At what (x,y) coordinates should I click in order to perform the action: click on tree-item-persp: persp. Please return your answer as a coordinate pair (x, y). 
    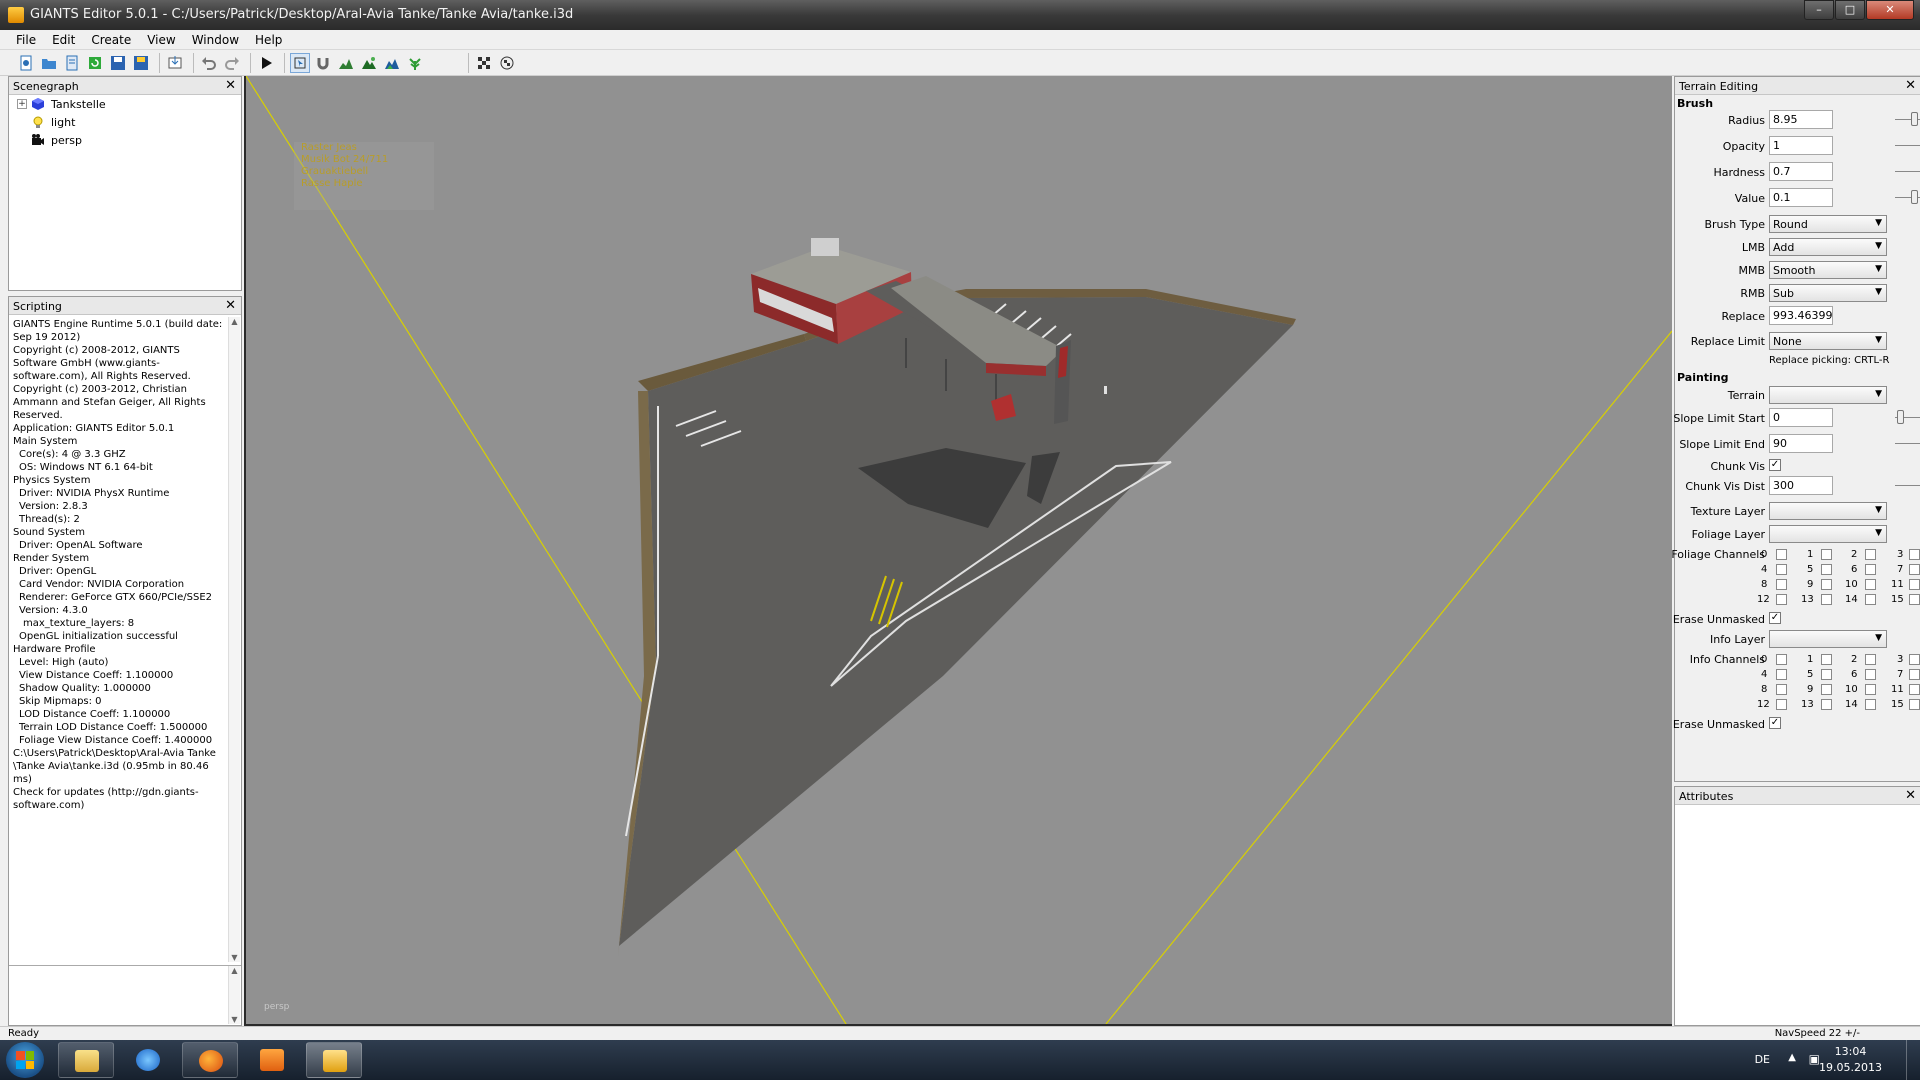
    Looking at the image, I should click on (125, 140).